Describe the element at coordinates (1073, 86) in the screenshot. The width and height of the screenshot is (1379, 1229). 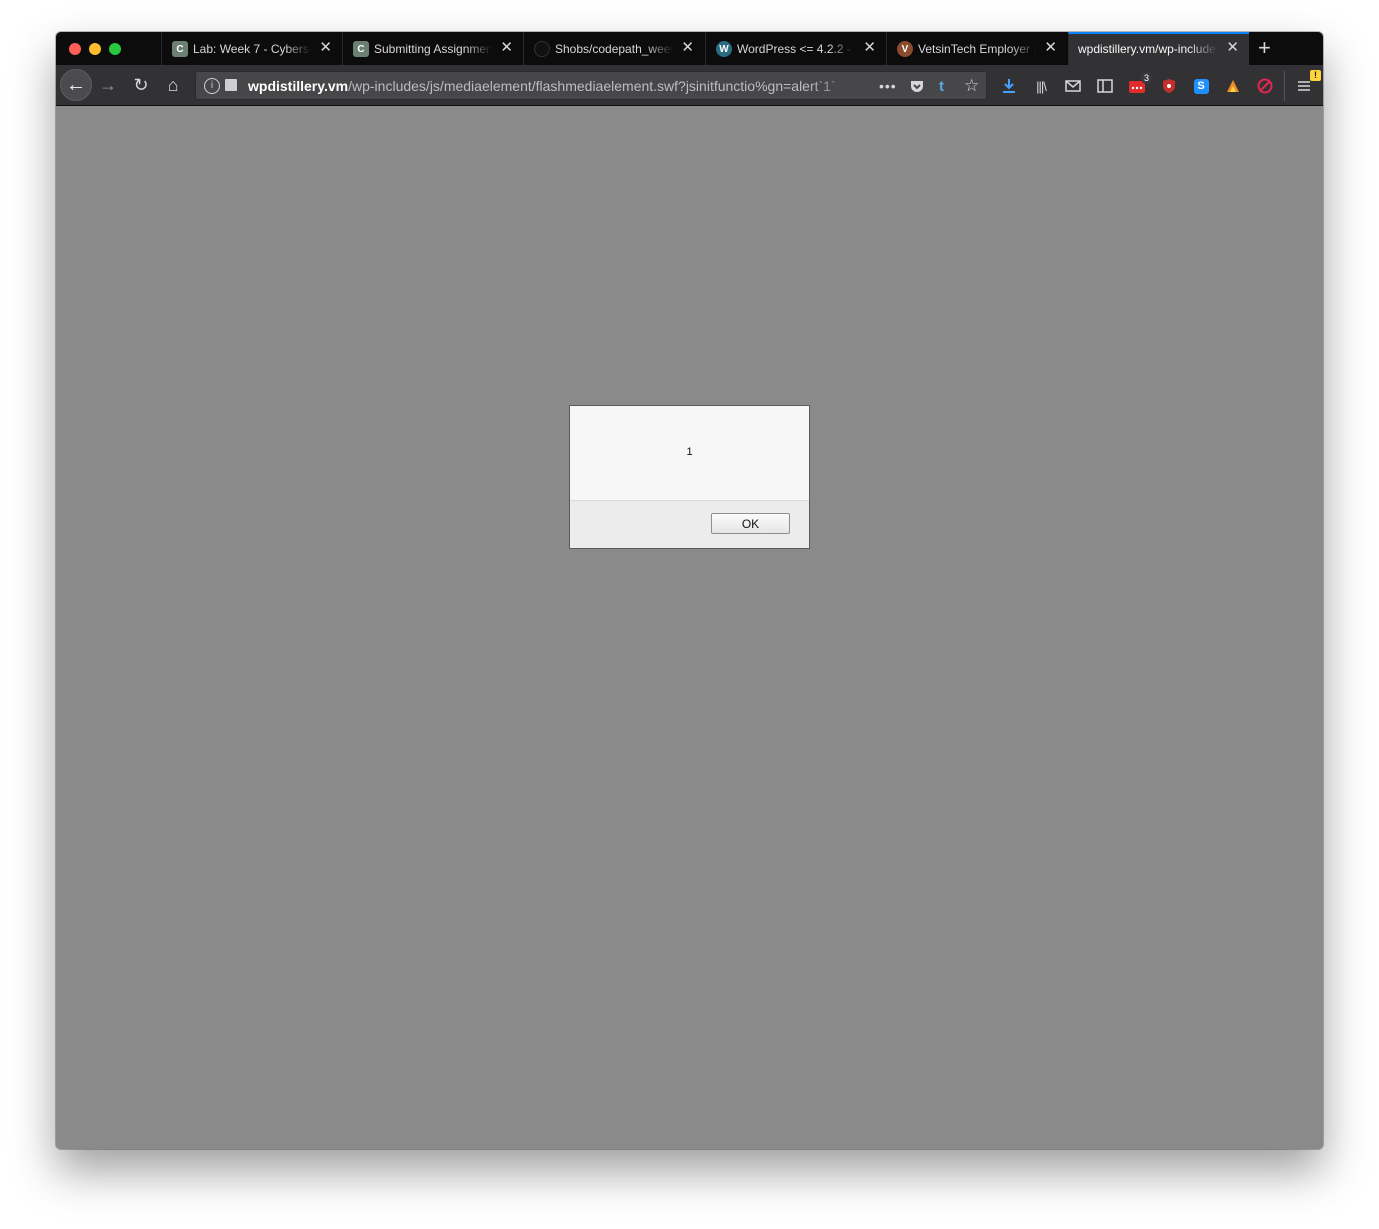
I see `mail-icon` at that location.